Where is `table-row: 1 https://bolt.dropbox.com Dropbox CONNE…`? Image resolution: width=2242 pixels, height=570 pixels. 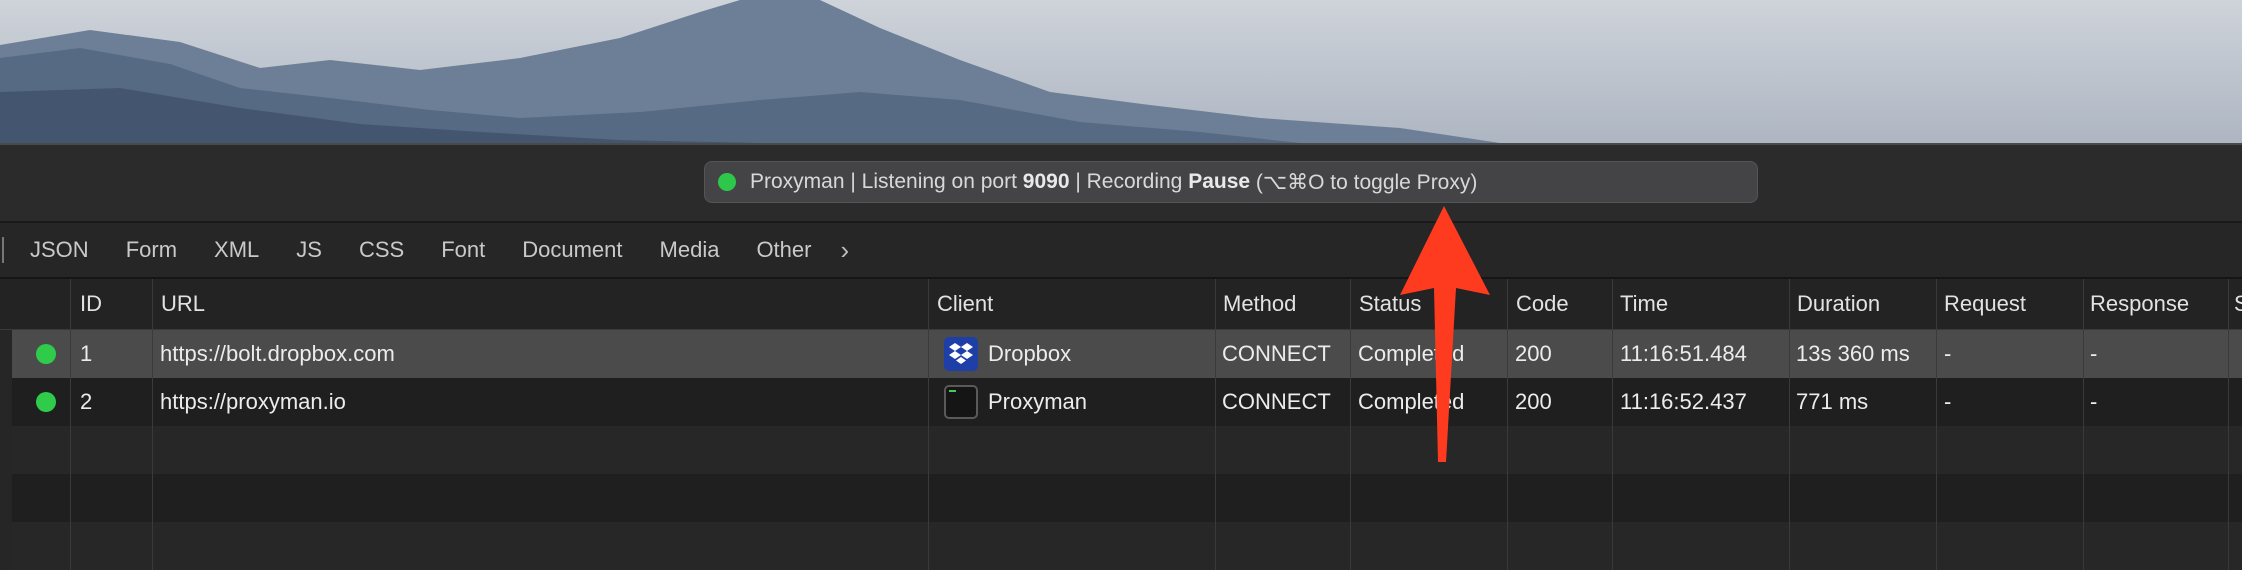
table-row: 1 https://bolt.dropbox.com Dropbox CONNE… is located at coordinates (1127, 354).